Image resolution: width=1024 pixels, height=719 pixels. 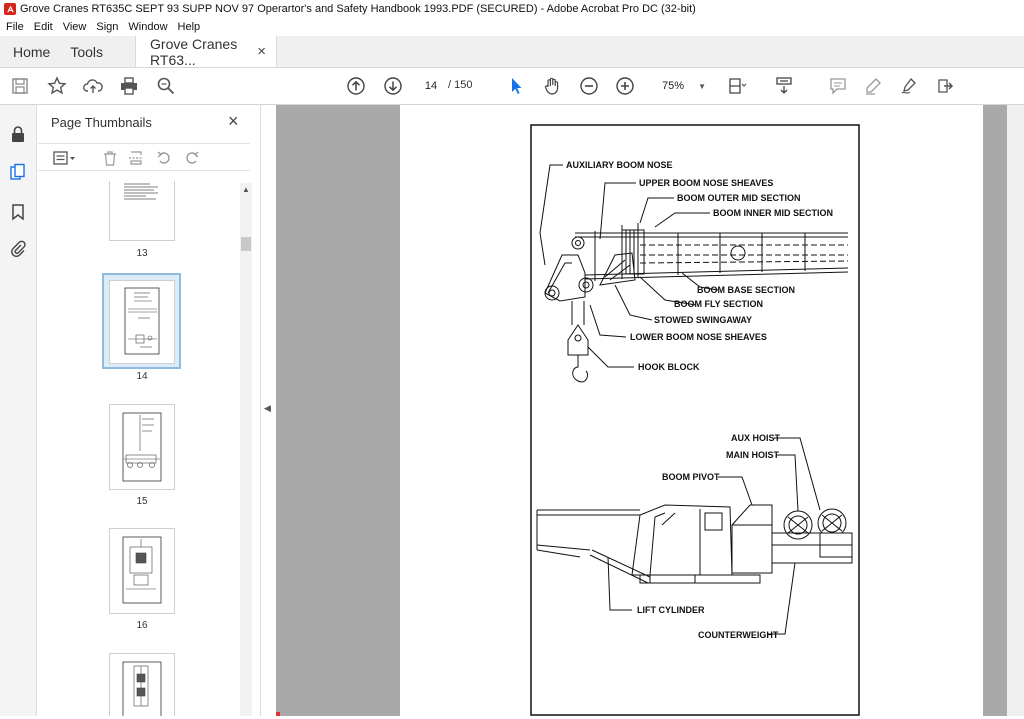 What do you see at coordinates (86, 51) in the screenshot?
I see `tab-tools: Tools` at bounding box center [86, 51].